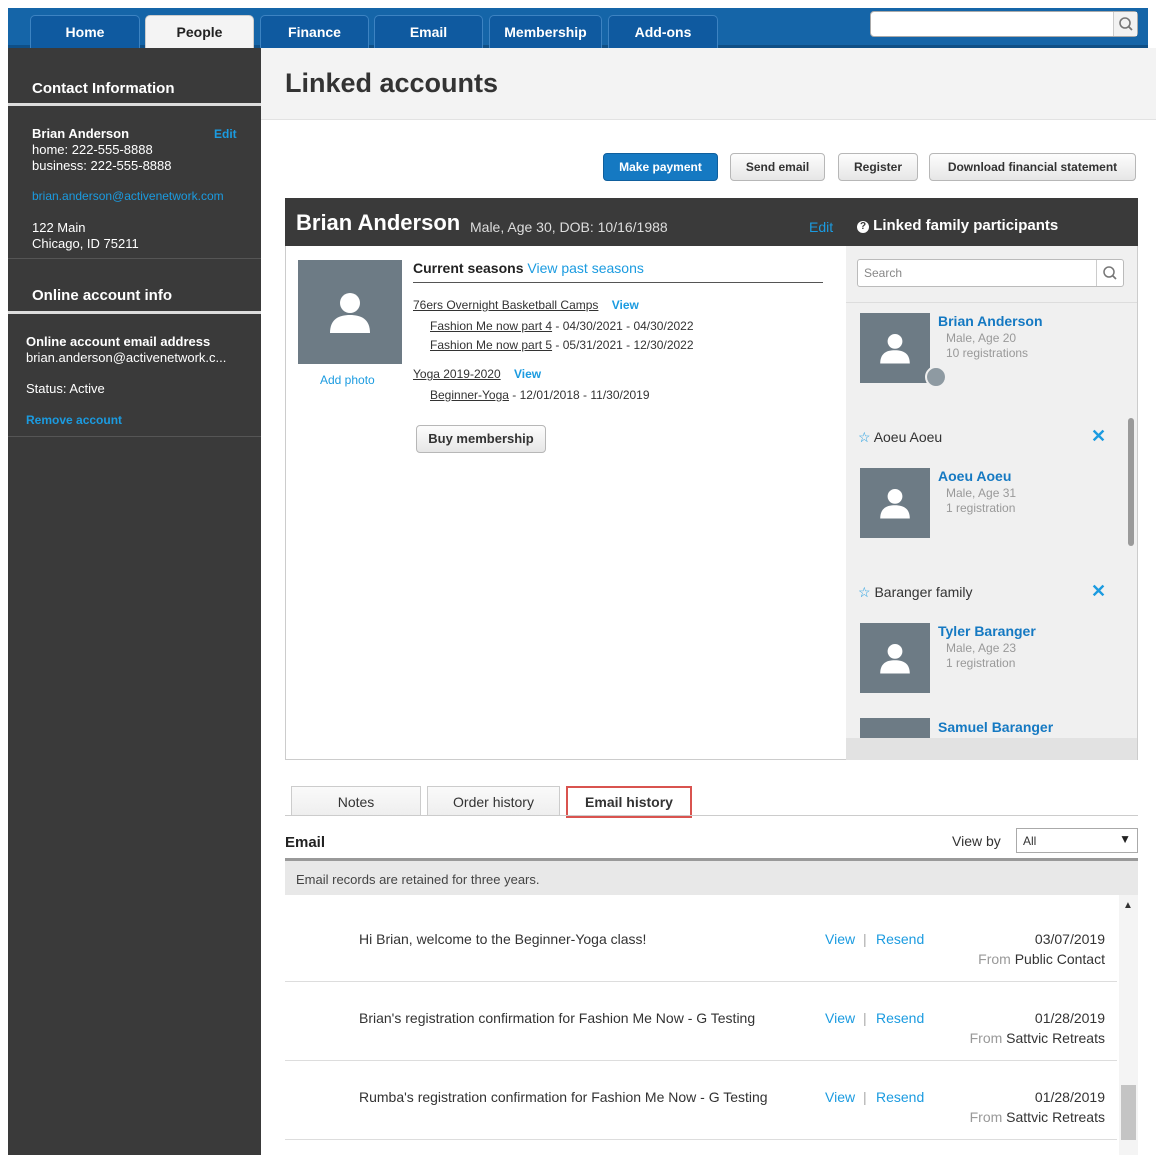  I want to click on scroll-up-icon: ▲, so click(1128, 905).